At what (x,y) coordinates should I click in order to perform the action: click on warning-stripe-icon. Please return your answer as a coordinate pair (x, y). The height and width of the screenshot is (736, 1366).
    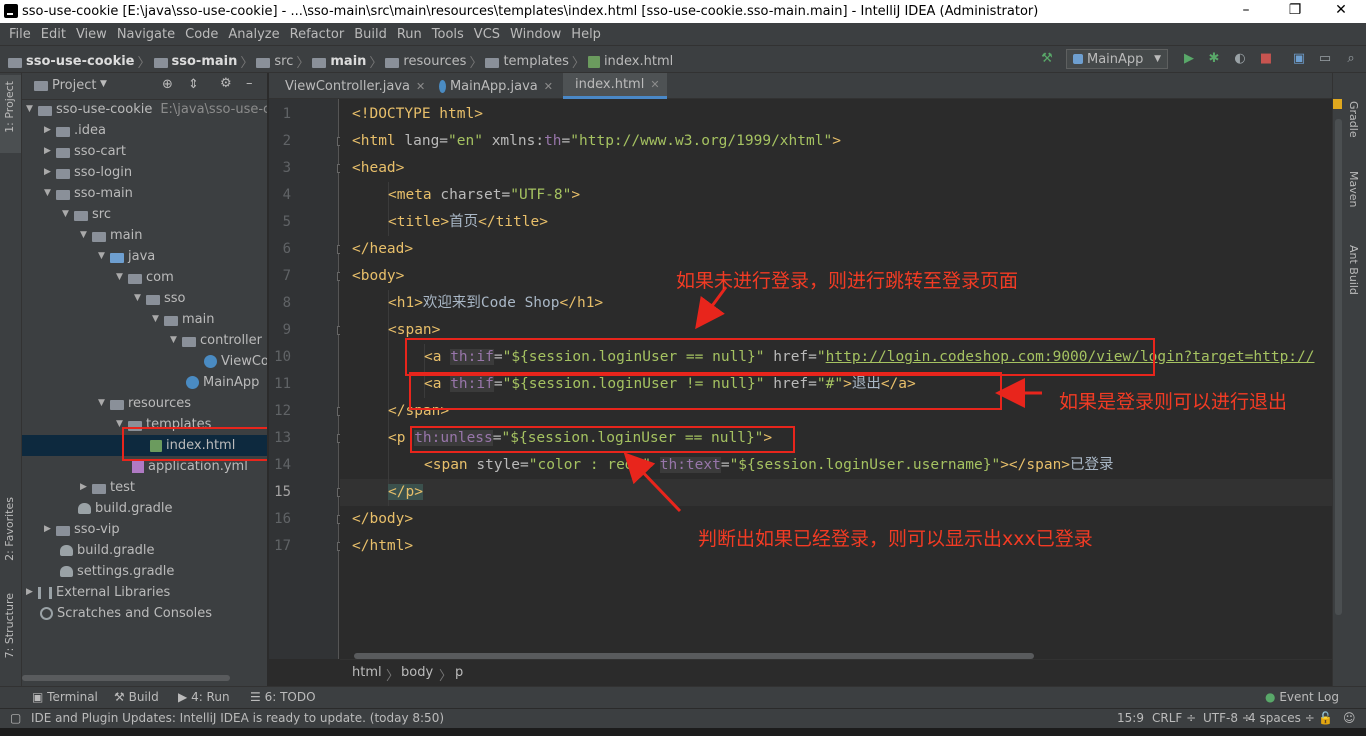
    Looking at the image, I should click on (1337, 104).